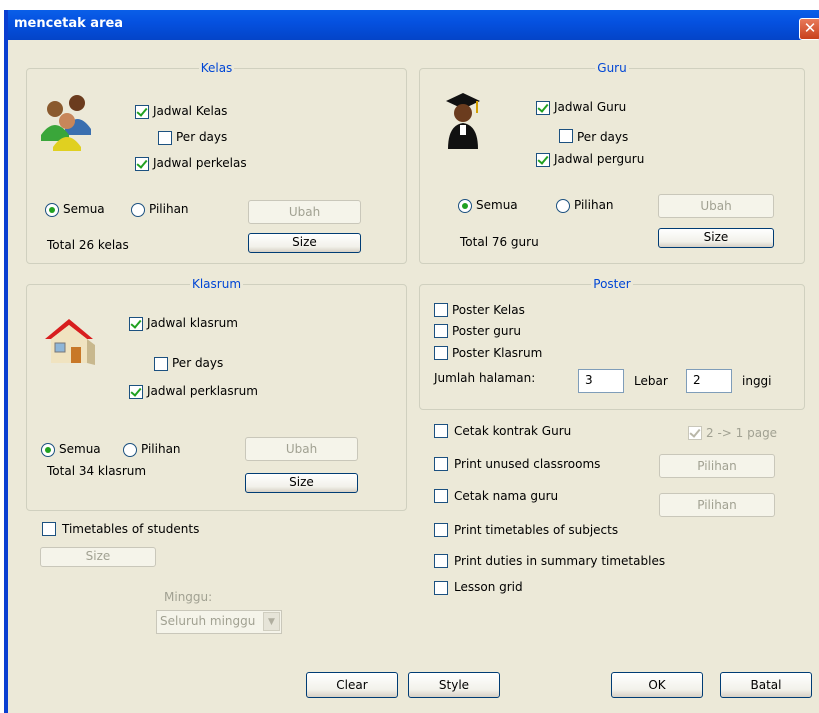 The height and width of the screenshot is (713, 819). Describe the element at coordinates (766, 685) in the screenshot. I see `batal-button: Batal` at that location.